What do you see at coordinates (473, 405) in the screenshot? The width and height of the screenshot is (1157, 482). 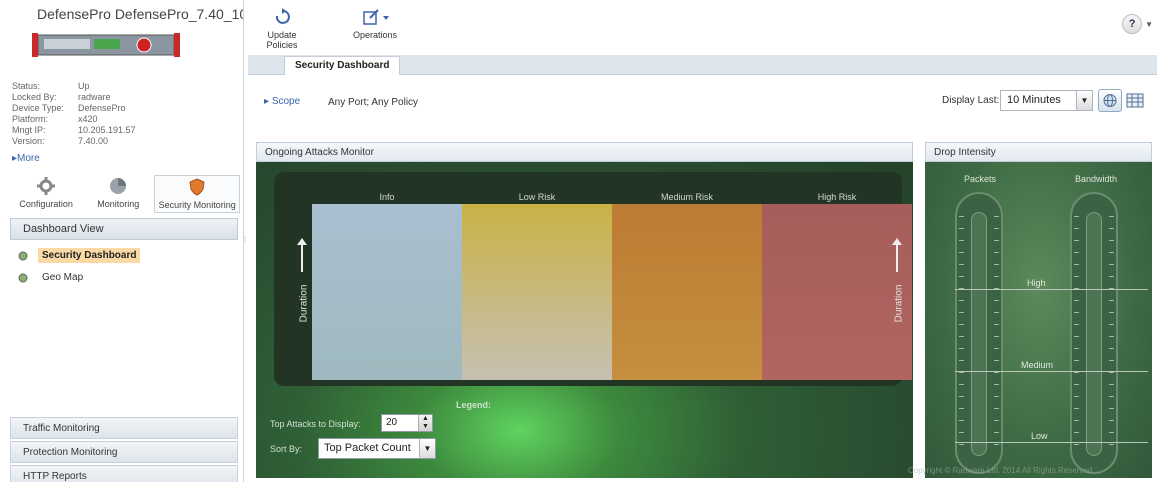 I see `legend-label: Legend:` at bounding box center [473, 405].